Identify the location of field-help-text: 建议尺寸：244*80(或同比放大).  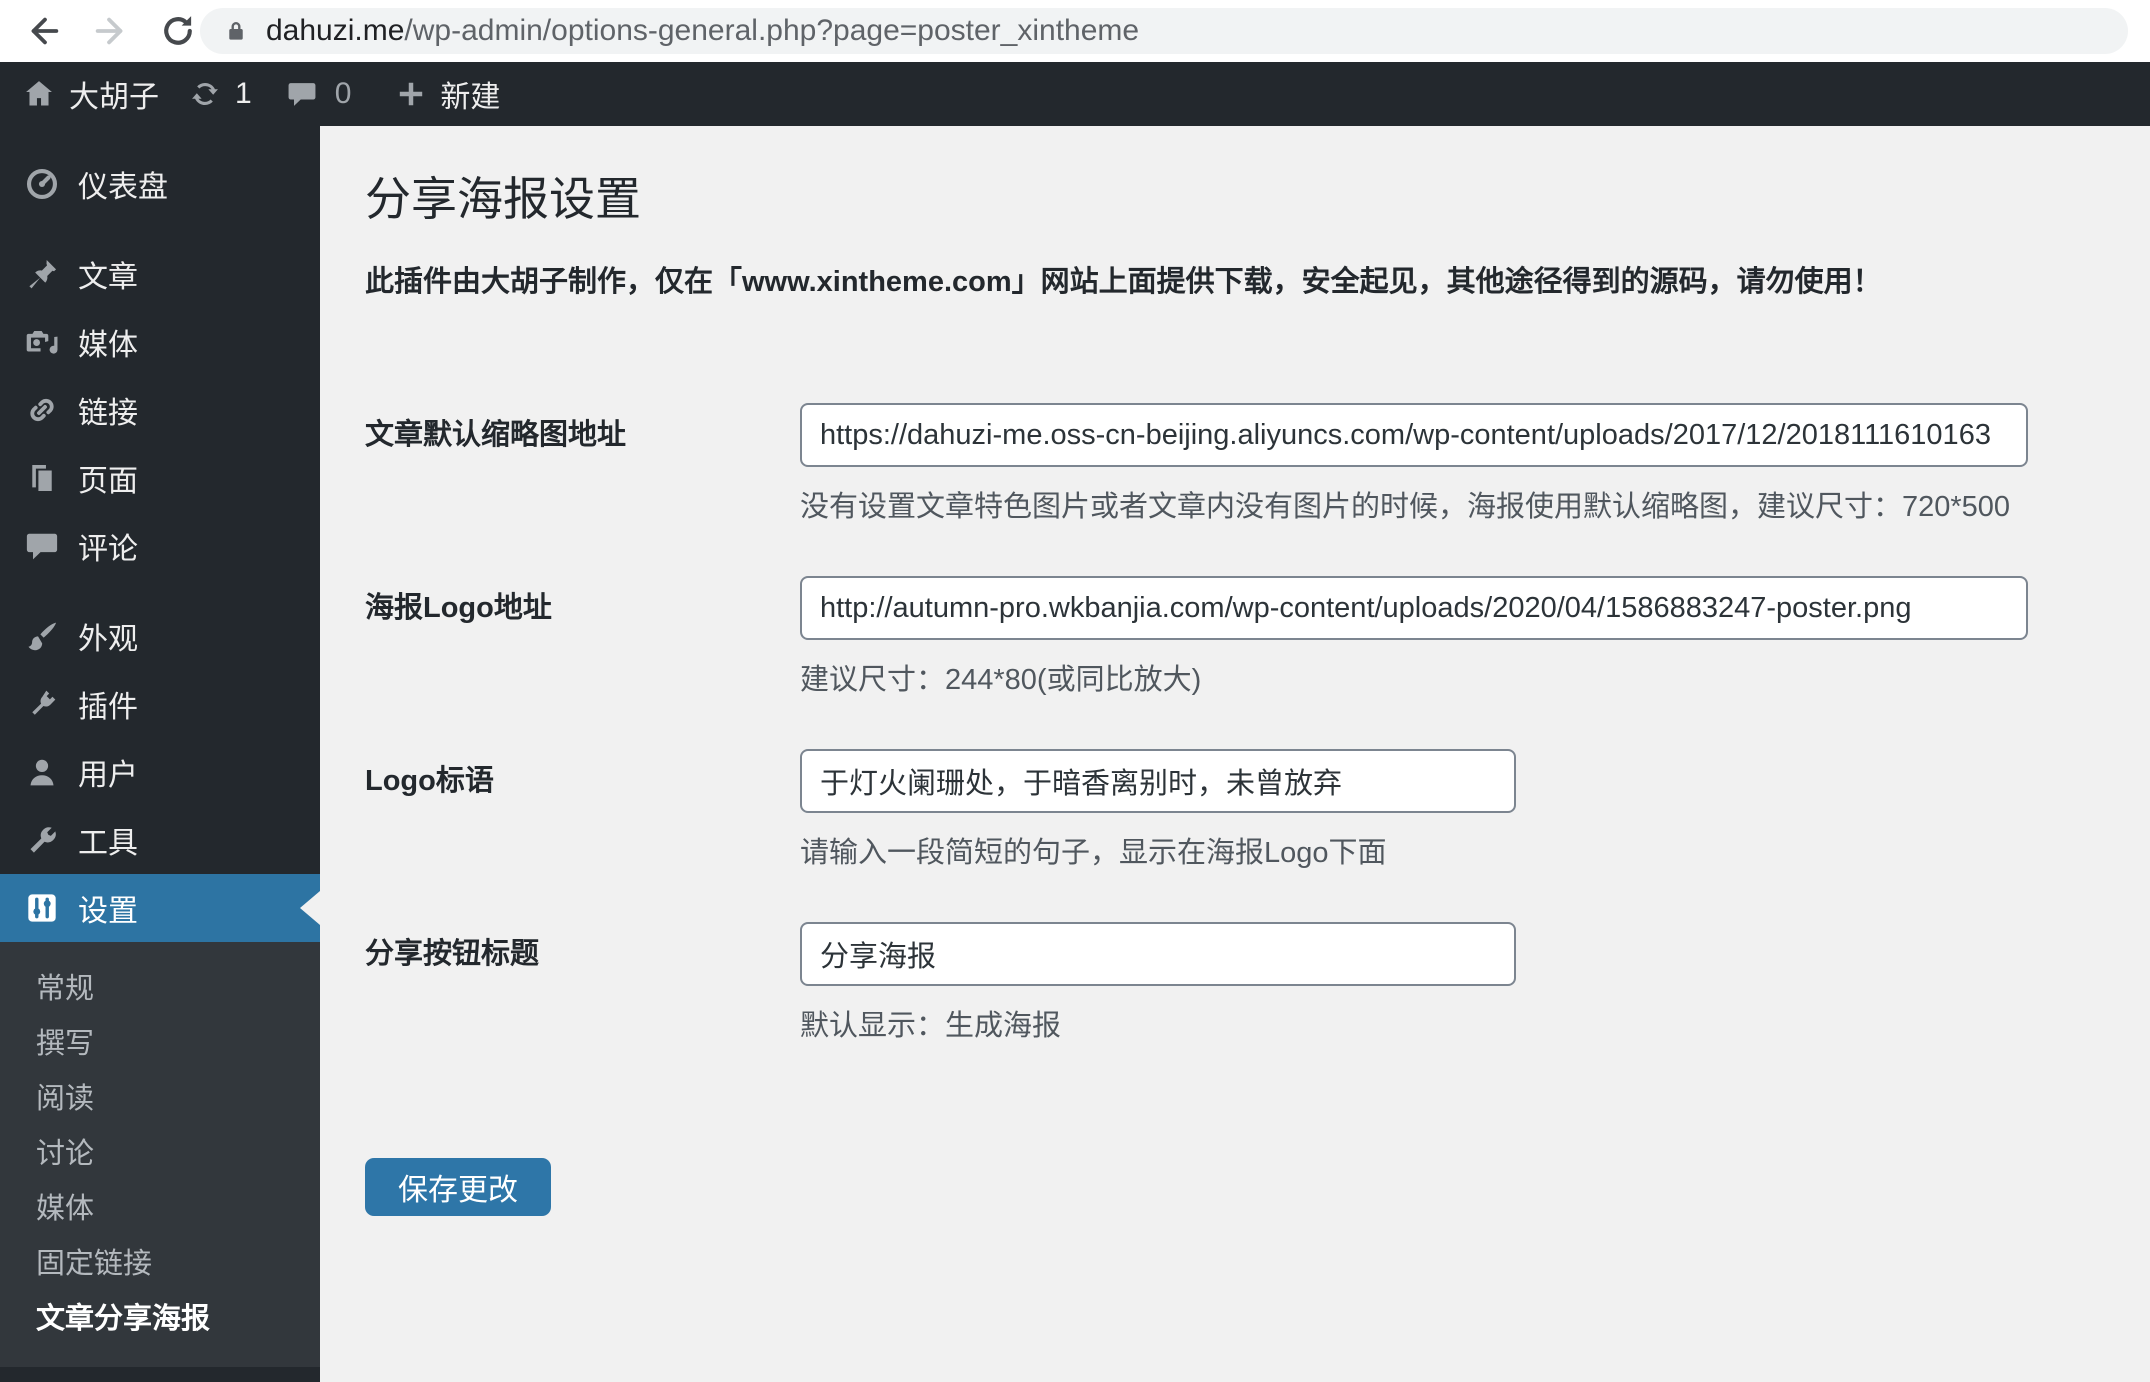
(1001, 680).